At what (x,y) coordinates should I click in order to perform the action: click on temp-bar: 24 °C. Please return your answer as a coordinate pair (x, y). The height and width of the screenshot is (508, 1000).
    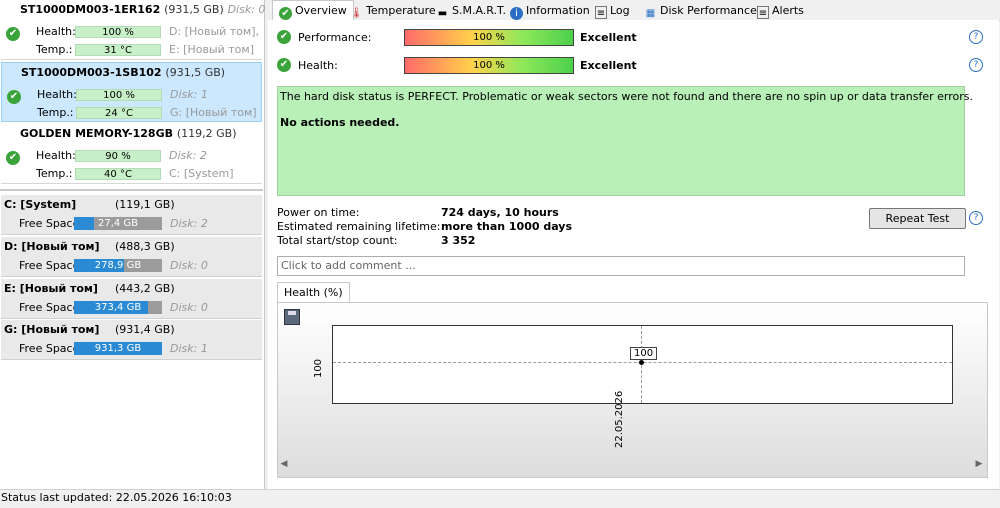
    Looking at the image, I should click on (119, 113).